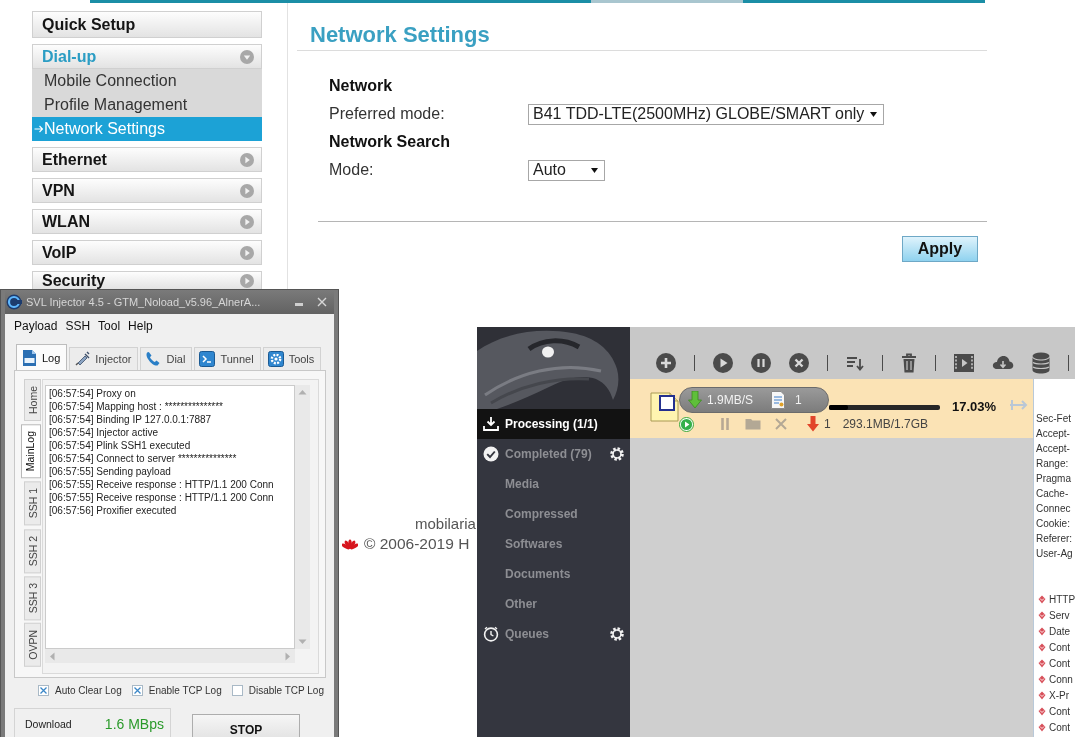  Describe the element at coordinates (134, 724) in the screenshot. I see `download-speed: 1.6 MBps` at that location.